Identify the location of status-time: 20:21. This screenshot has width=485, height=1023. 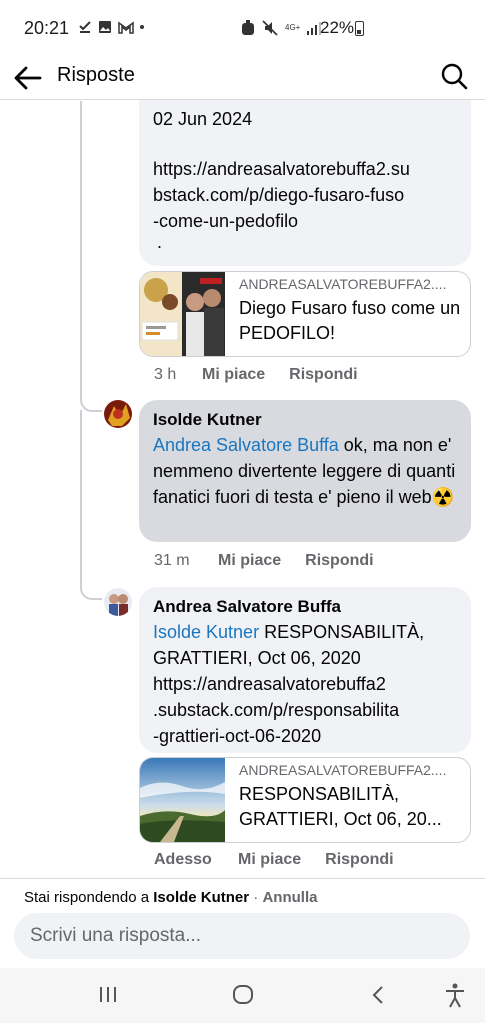
(47, 28).